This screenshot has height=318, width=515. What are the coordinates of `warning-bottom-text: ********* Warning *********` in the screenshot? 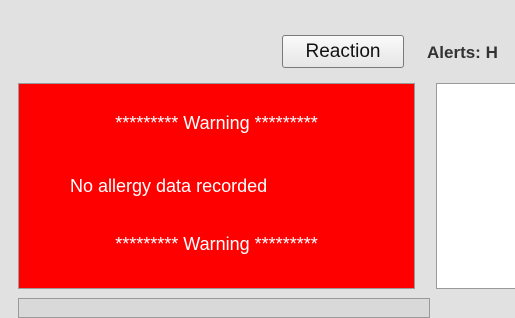 It's located at (216, 244).